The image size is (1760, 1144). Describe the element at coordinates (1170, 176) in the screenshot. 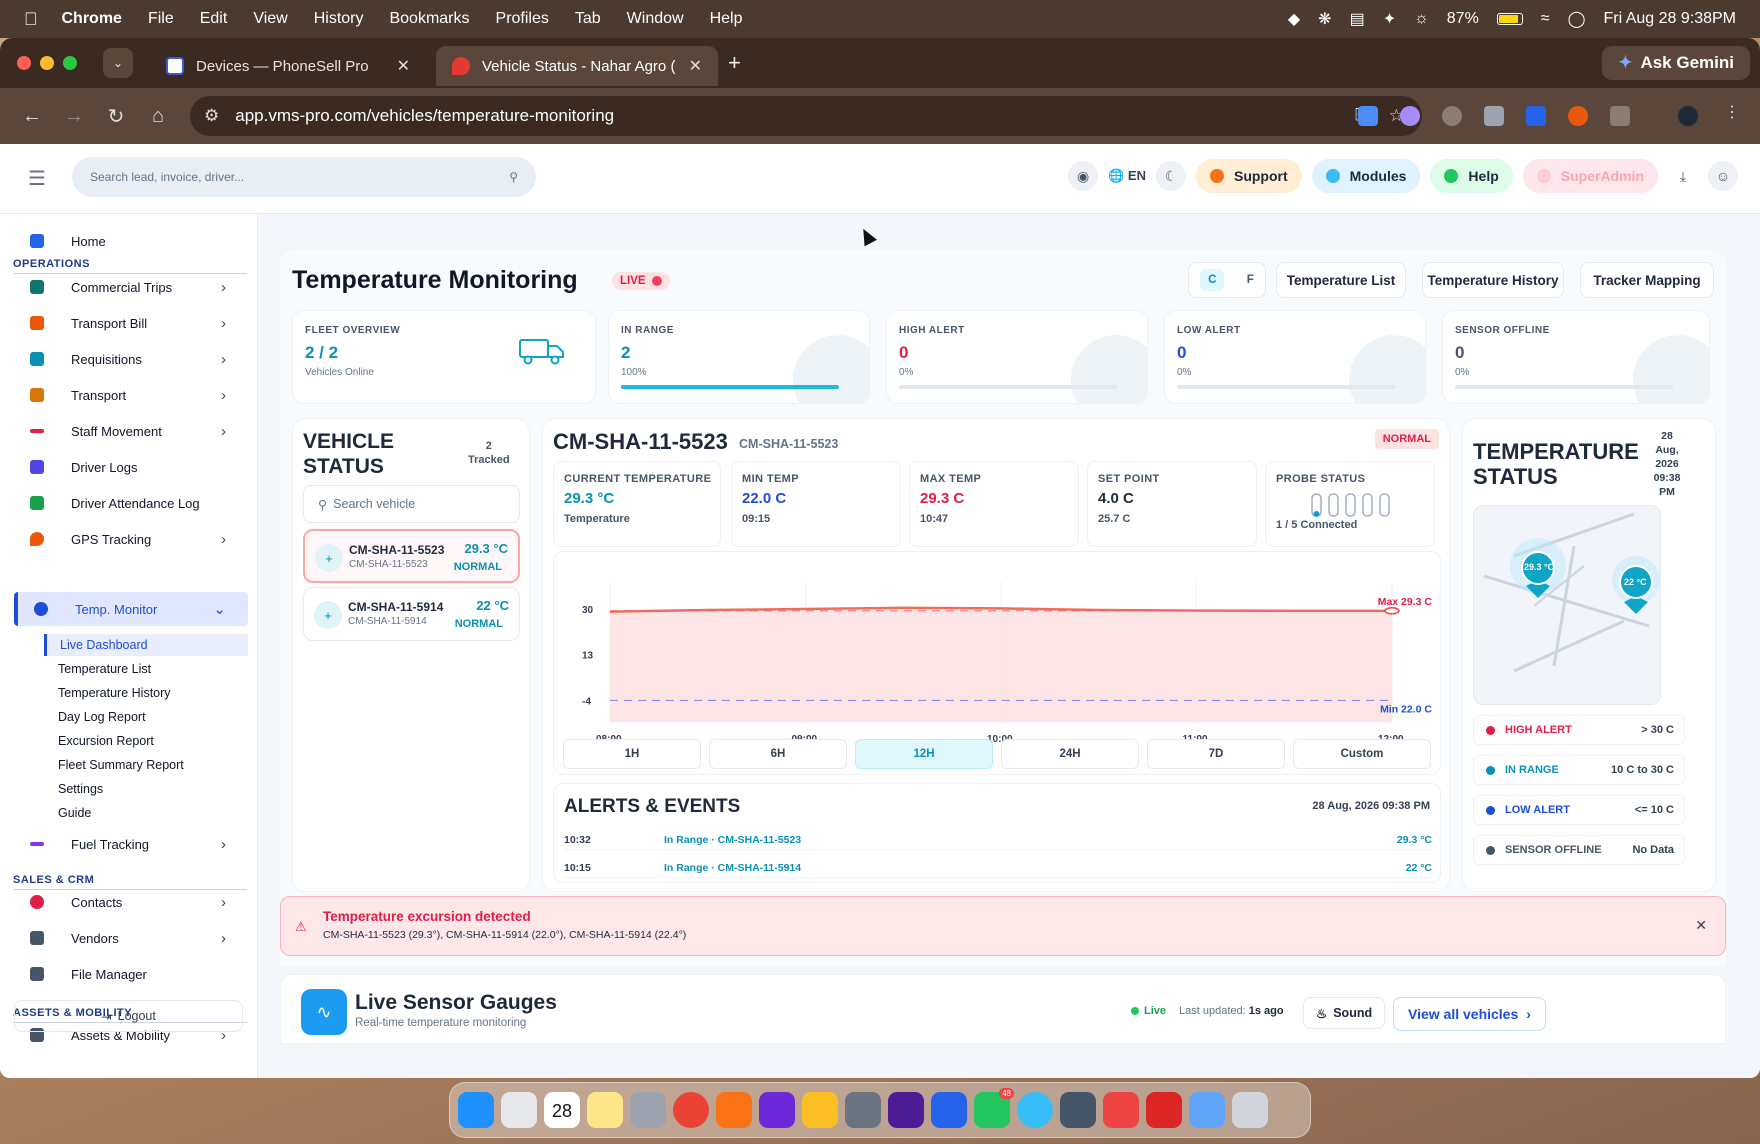

I see `dark-mode-icon: ☾` at that location.